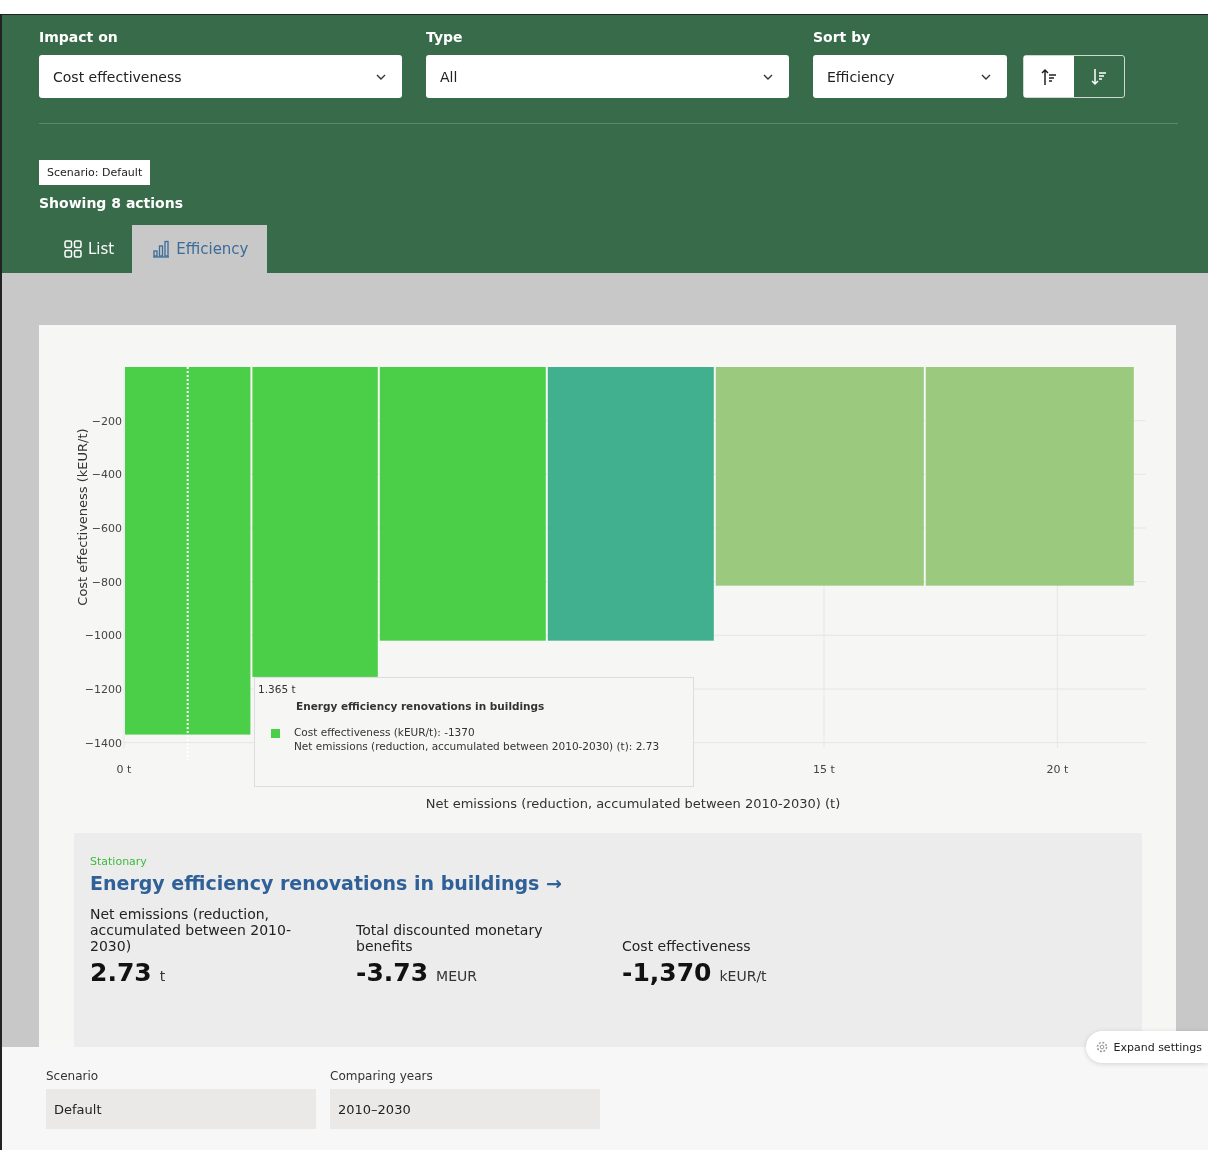 This screenshot has width=1208, height=1150. What do you see at coordinates (382, 1076) in the screenshot?
I see `field-label: Comparing years` at bounding box center [382, 1076].